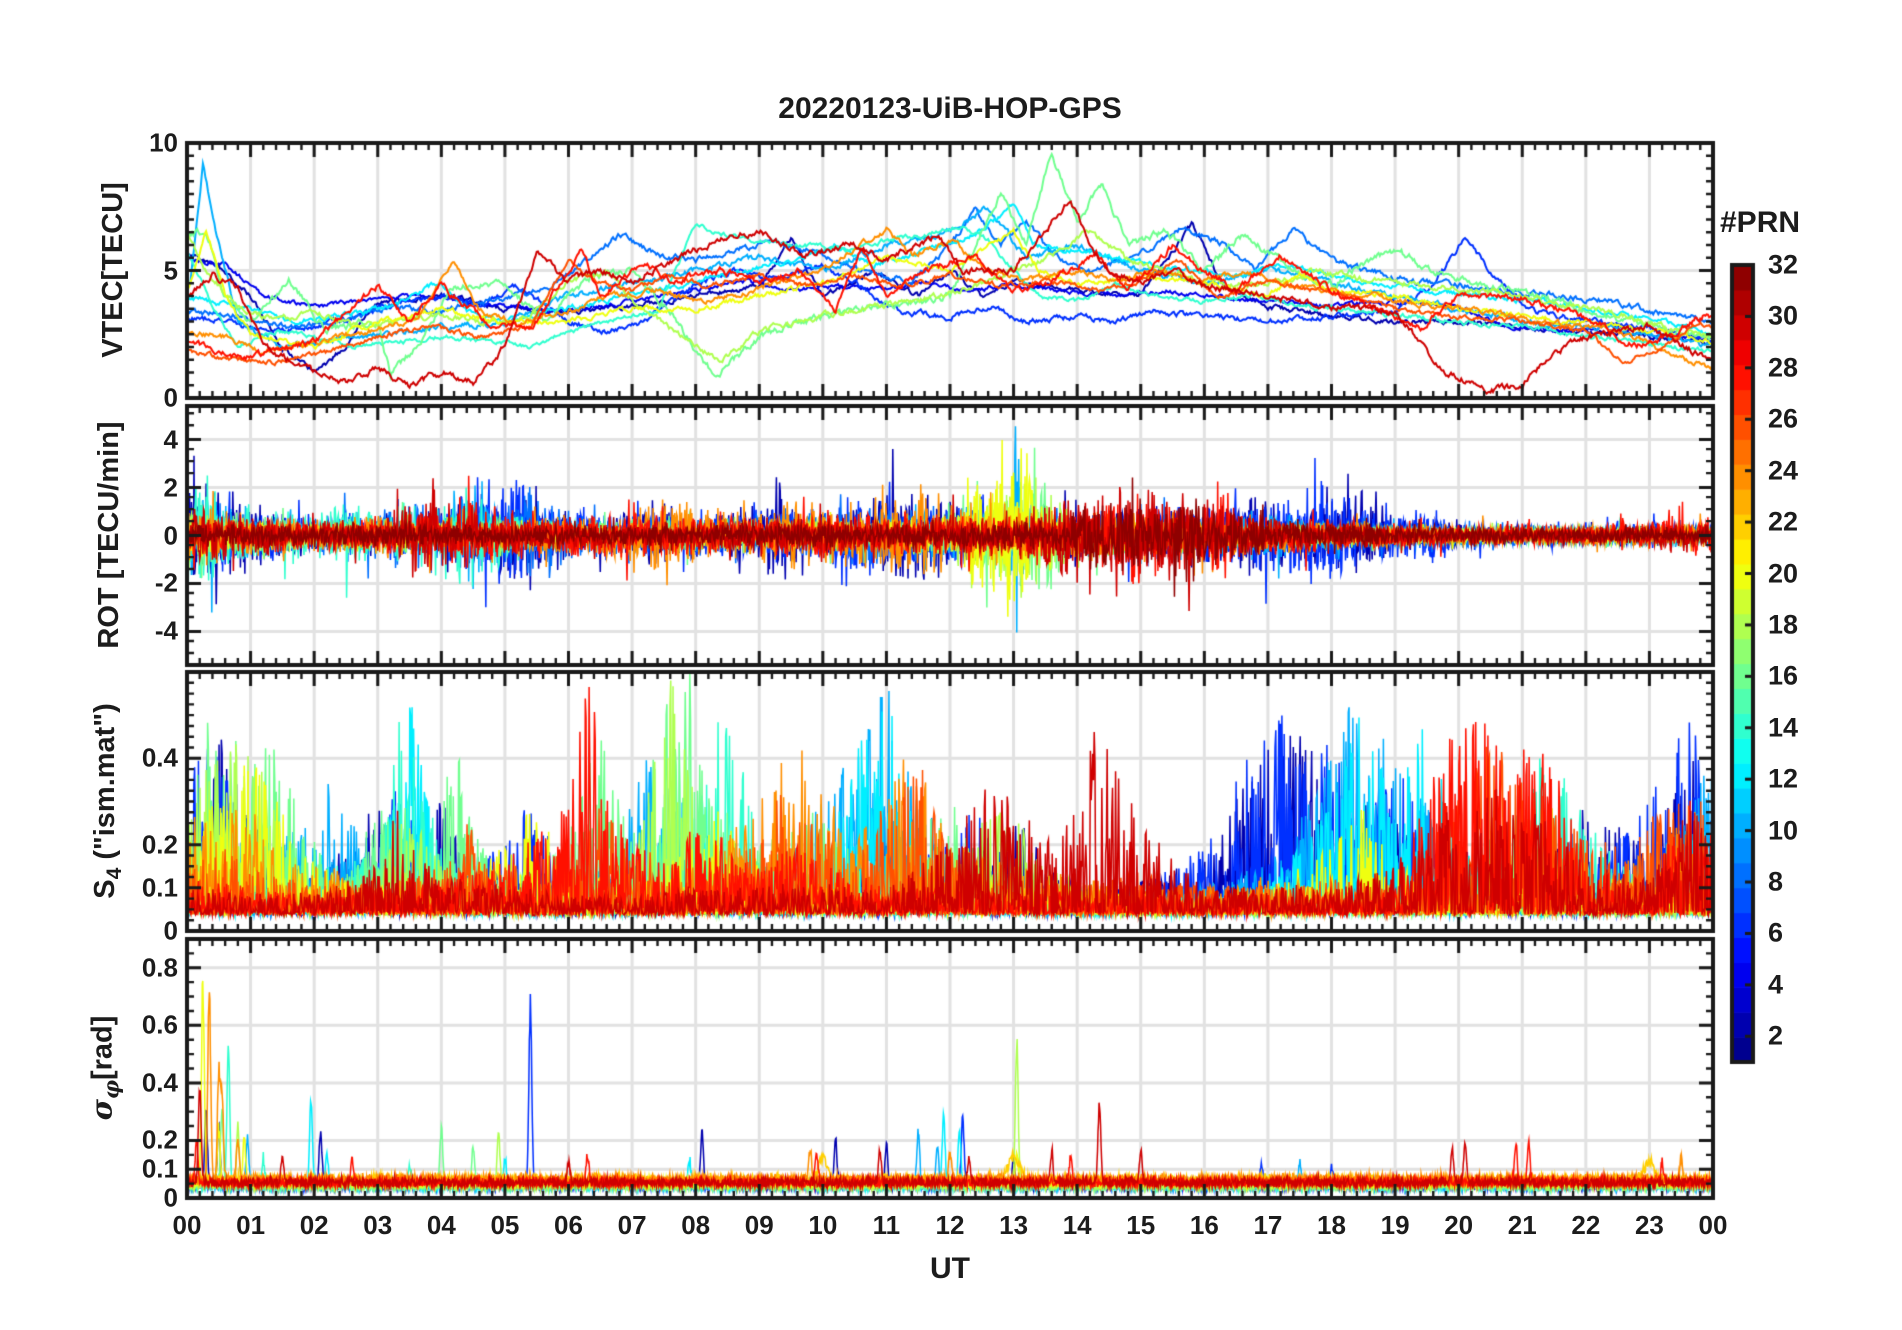 The height and width of the screenshot is (1330, 1902). I want to click on x-tick-label: 06, so click(568, 1225).